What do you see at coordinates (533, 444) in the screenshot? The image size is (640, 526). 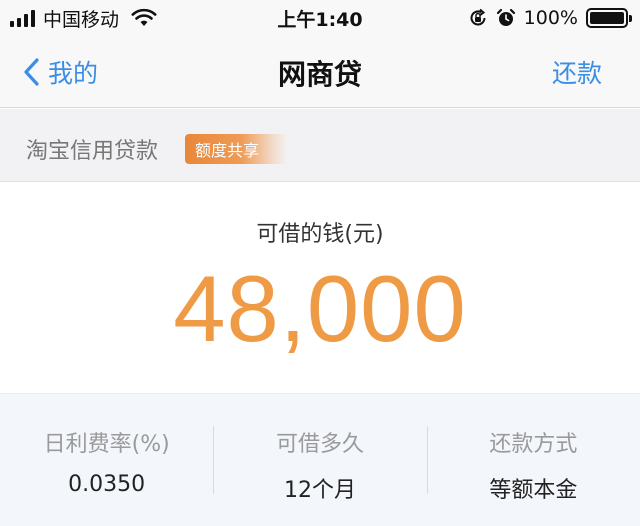 I see `info-label: 还款方式` at bounding box center [533, 444].